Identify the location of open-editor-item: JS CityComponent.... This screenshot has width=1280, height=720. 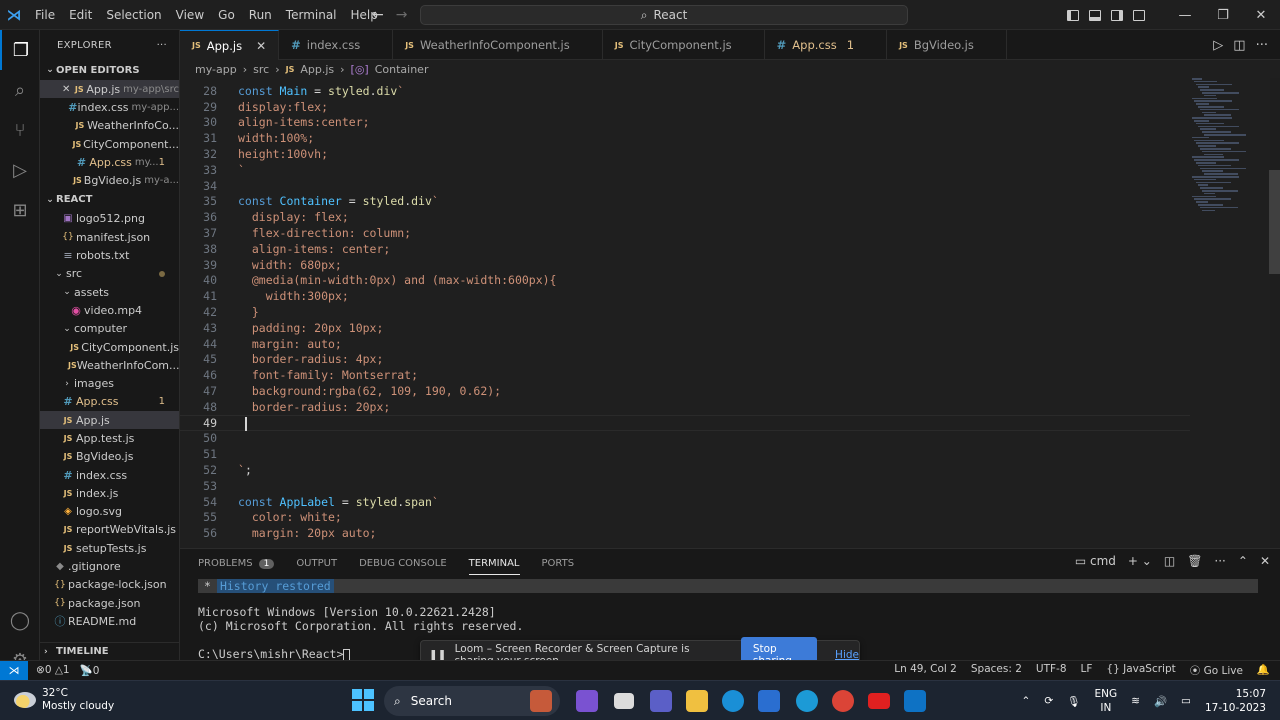
(109, 144).